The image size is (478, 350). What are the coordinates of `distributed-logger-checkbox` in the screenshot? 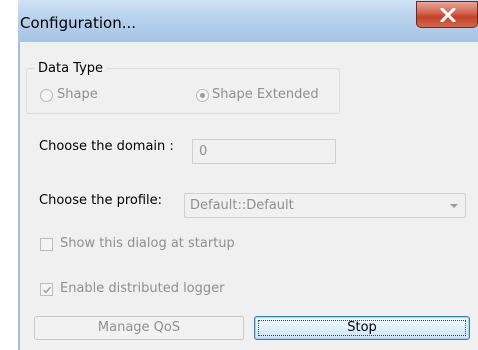 It's located at (46, 289).